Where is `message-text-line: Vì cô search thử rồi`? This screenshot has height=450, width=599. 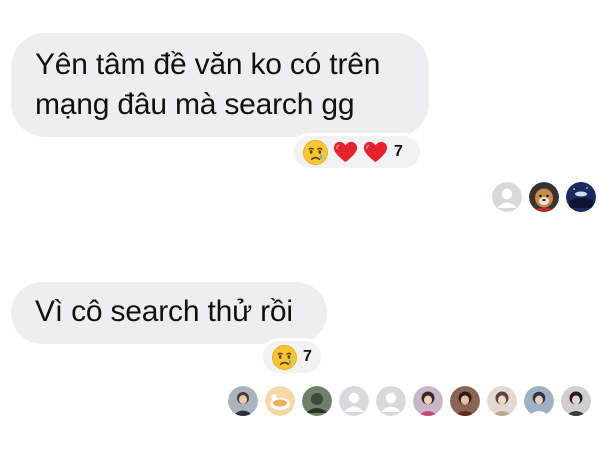
message-text-line: Vì cô search thử rồi is located at coordinates (164, 311).